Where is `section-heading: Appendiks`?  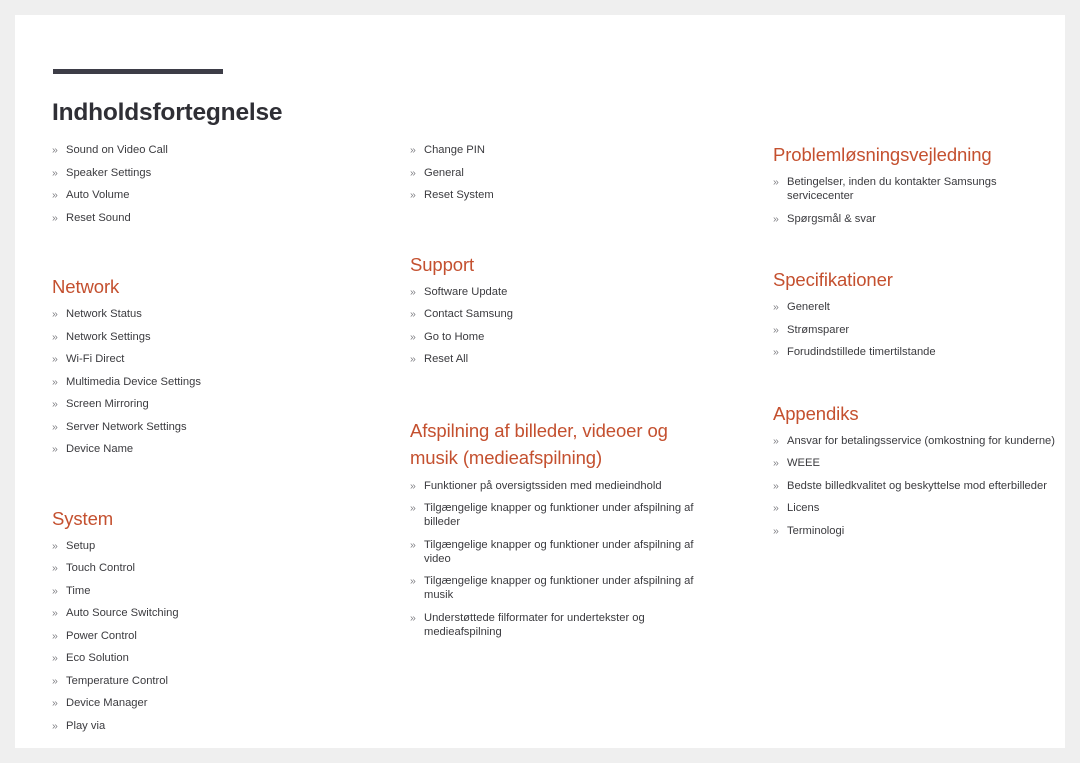
section-heading: Appendiks is located at coordinates (915, 414).